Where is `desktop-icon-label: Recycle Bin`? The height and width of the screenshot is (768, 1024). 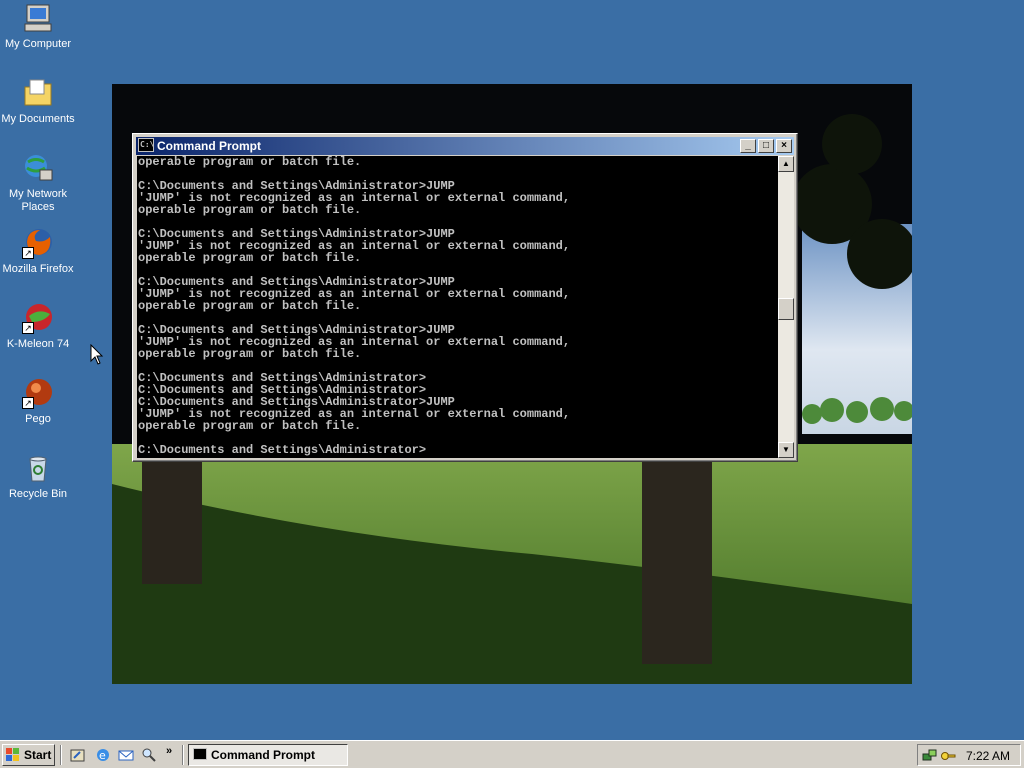 desktop-icon-label: Recycle Bin is located at coordinates (38, 494).